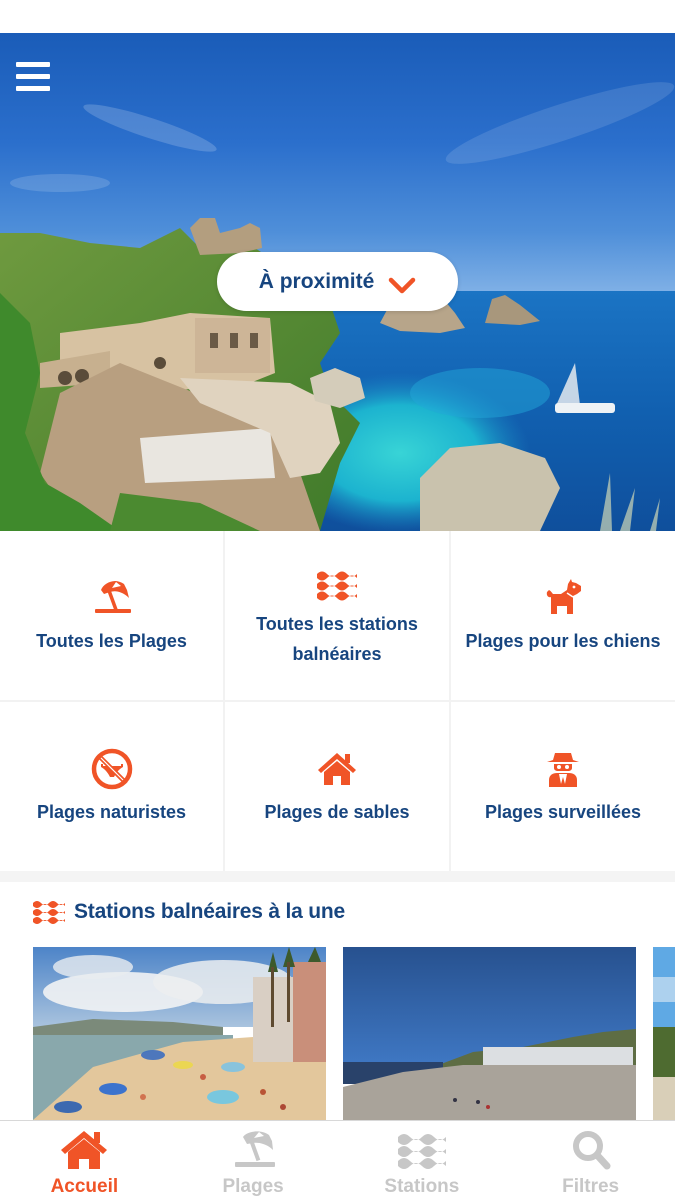 The width and height of the screenshot is (675, 1200). I want to click on wide-sandy-beach-blue-sky-photo, so click(489, 1033).